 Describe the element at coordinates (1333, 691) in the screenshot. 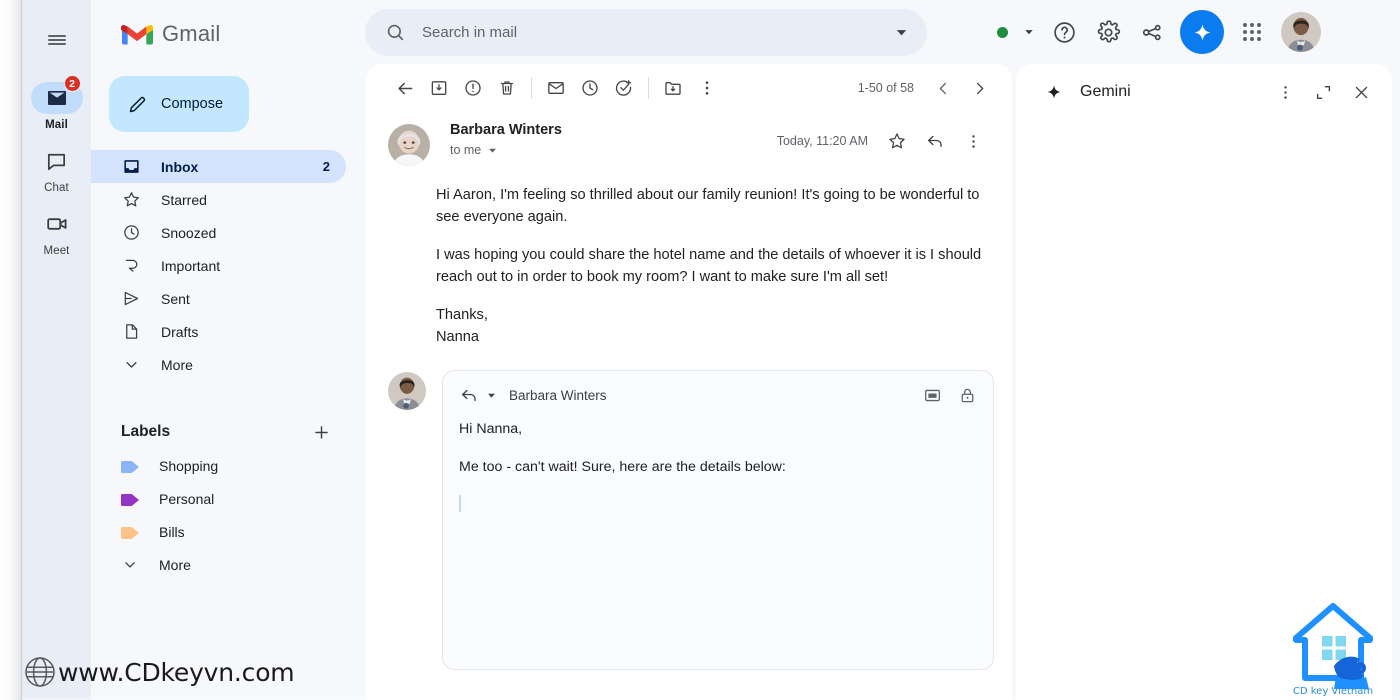

I see `logo-caption: CD key Vietnam` at that location.